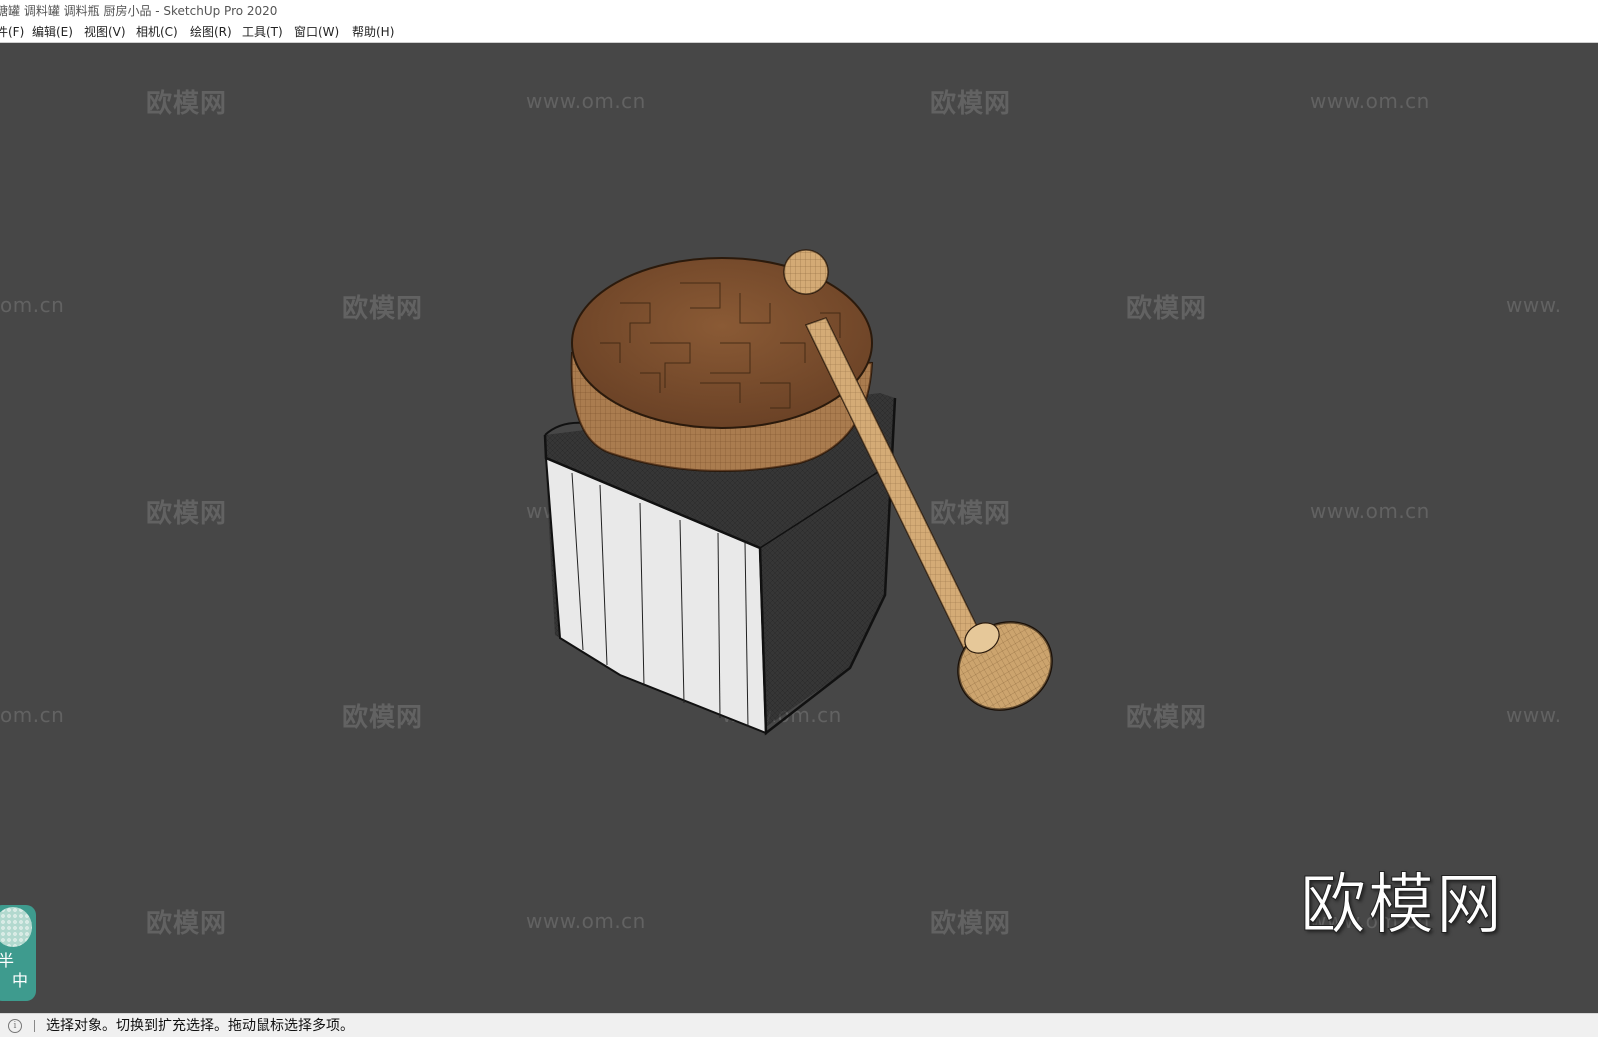  I want to click on menu-draw: 绘图(R), so click(211, 32).